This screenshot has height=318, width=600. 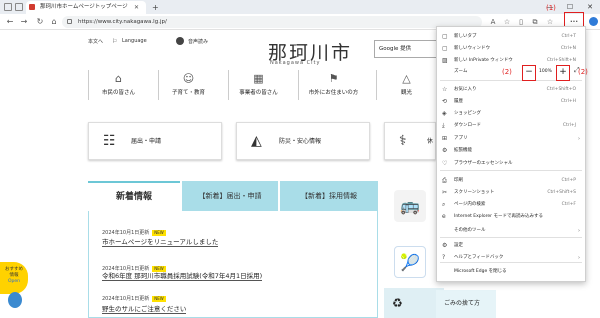 What do you see at coordinates (14, 269) in the screenshot?
I see `osusume-label: おすすめ` at bounding box center [14, 269].